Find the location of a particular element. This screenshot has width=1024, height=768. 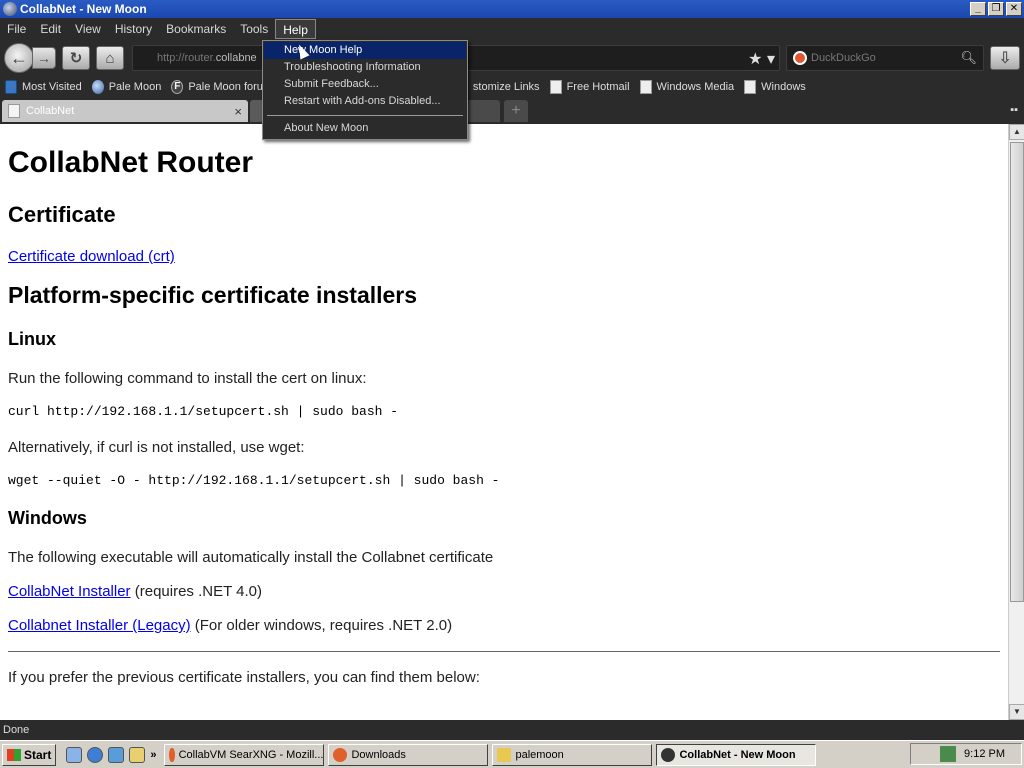

windows-logo-icon is located at coordinates (14, 754).